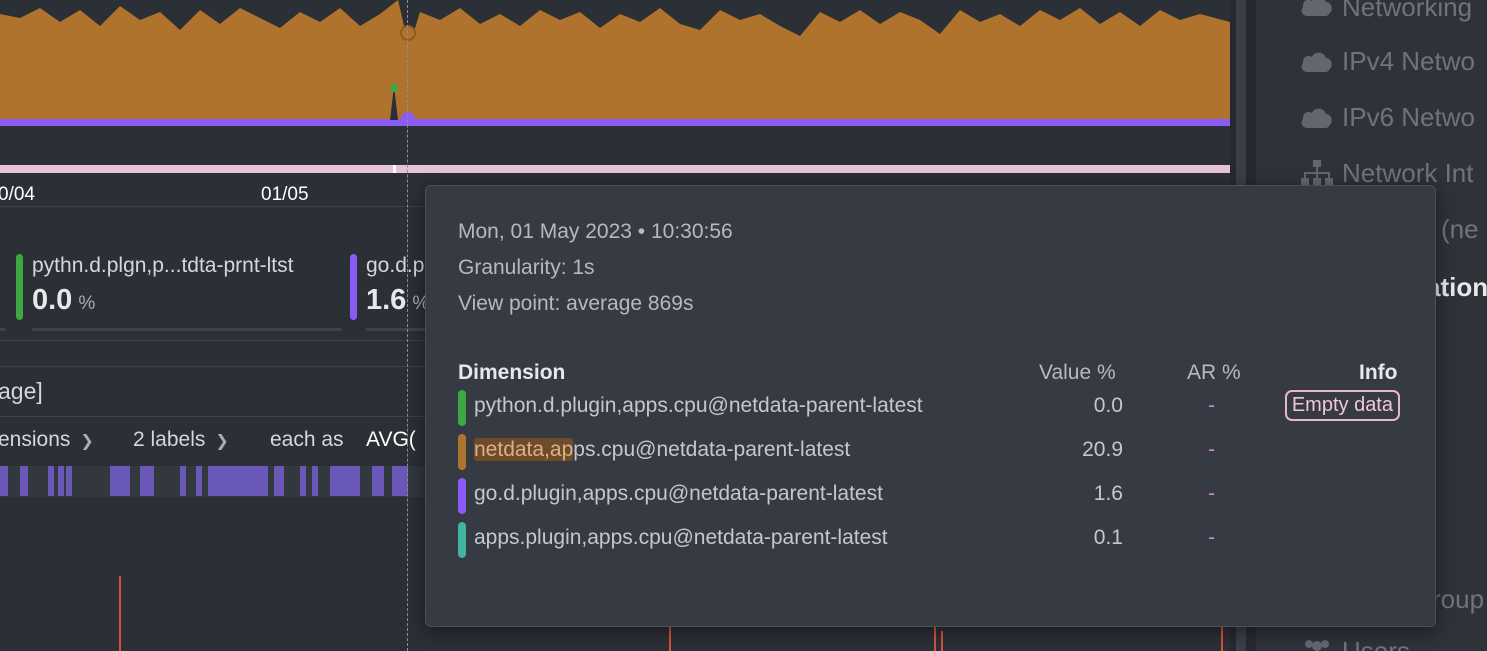 This screenshot has width=1487, height=651. Describe the element at coordinates (21, 391) in the screenshot. I see `time-range-text: age]` at that location.